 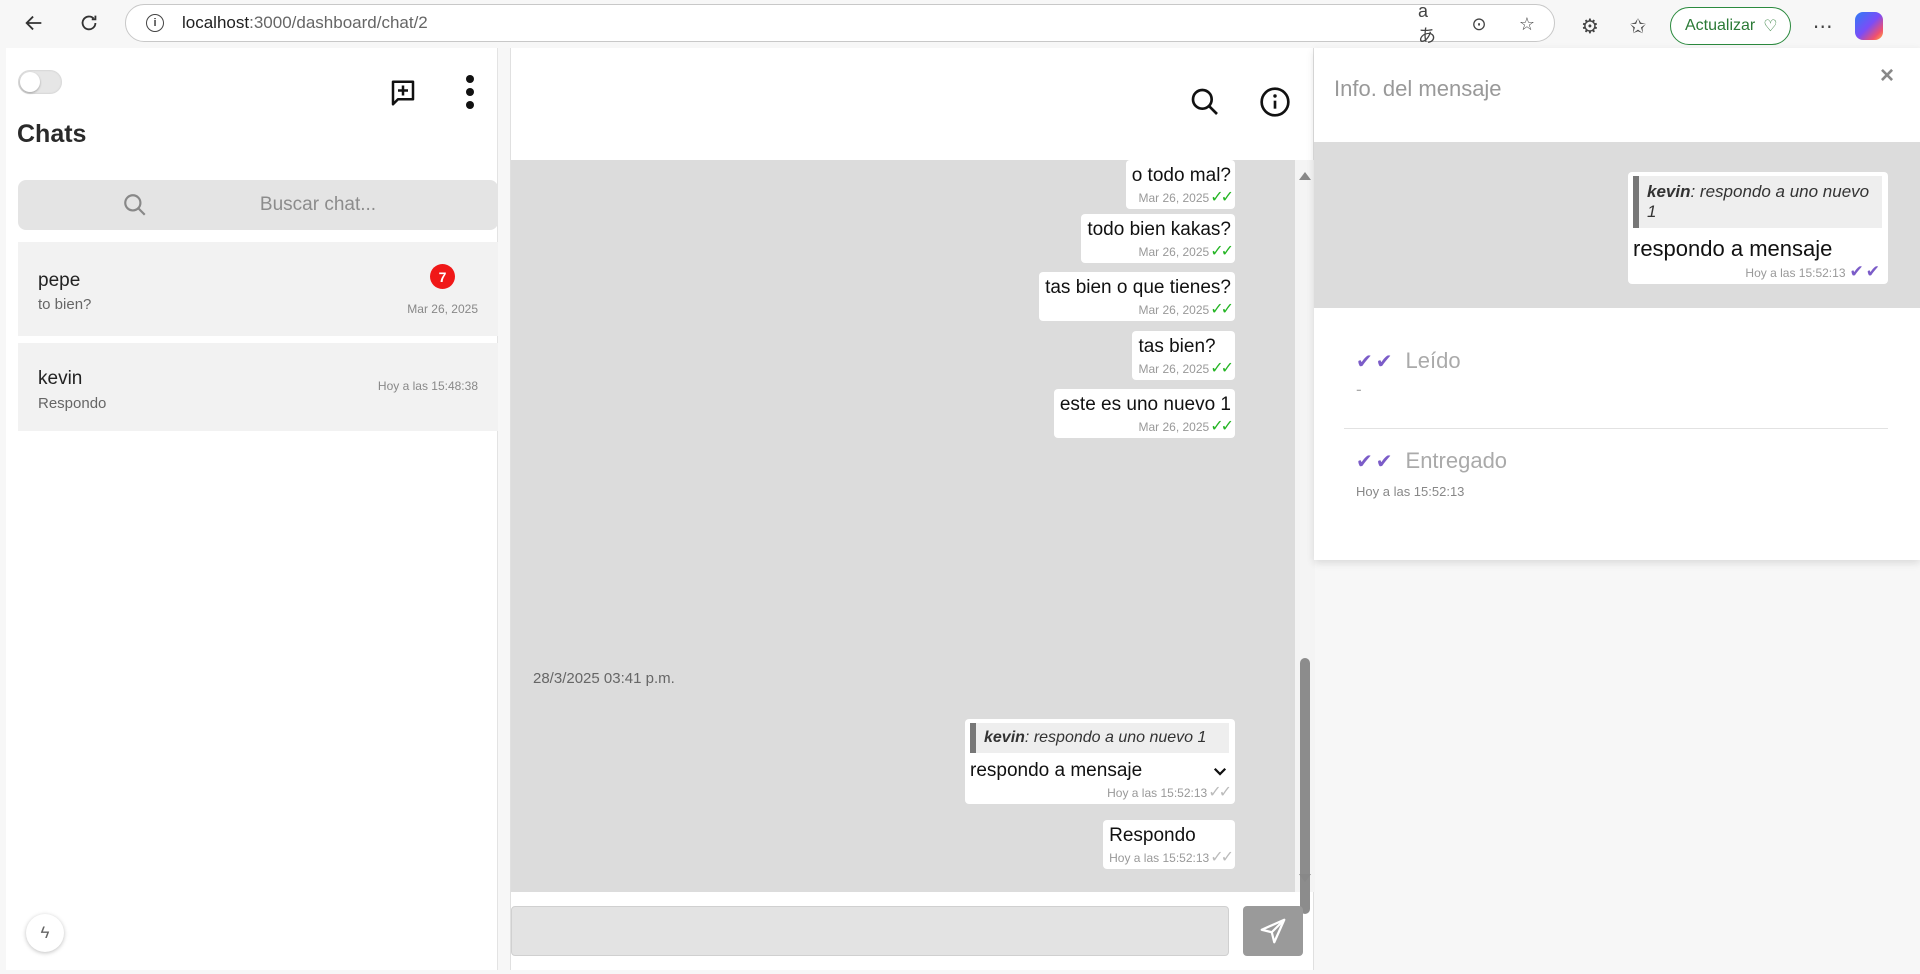 What do you see at coordinates (1359, 389) in the screenshot?
I see `read-value: -` at bounding box center [1359, 389].